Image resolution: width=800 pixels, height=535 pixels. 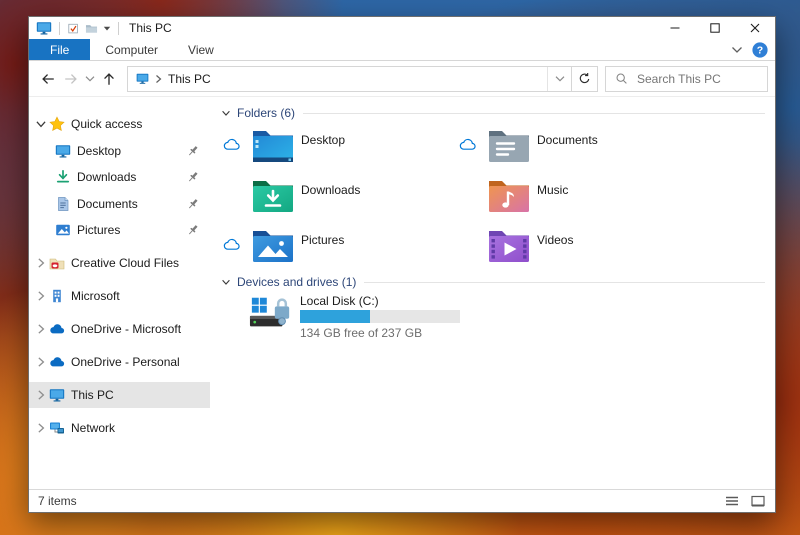 I want to click on sidebar-item-onedrive-microsoft: OneDrive - Microsoft, so click(x=119, y=329).